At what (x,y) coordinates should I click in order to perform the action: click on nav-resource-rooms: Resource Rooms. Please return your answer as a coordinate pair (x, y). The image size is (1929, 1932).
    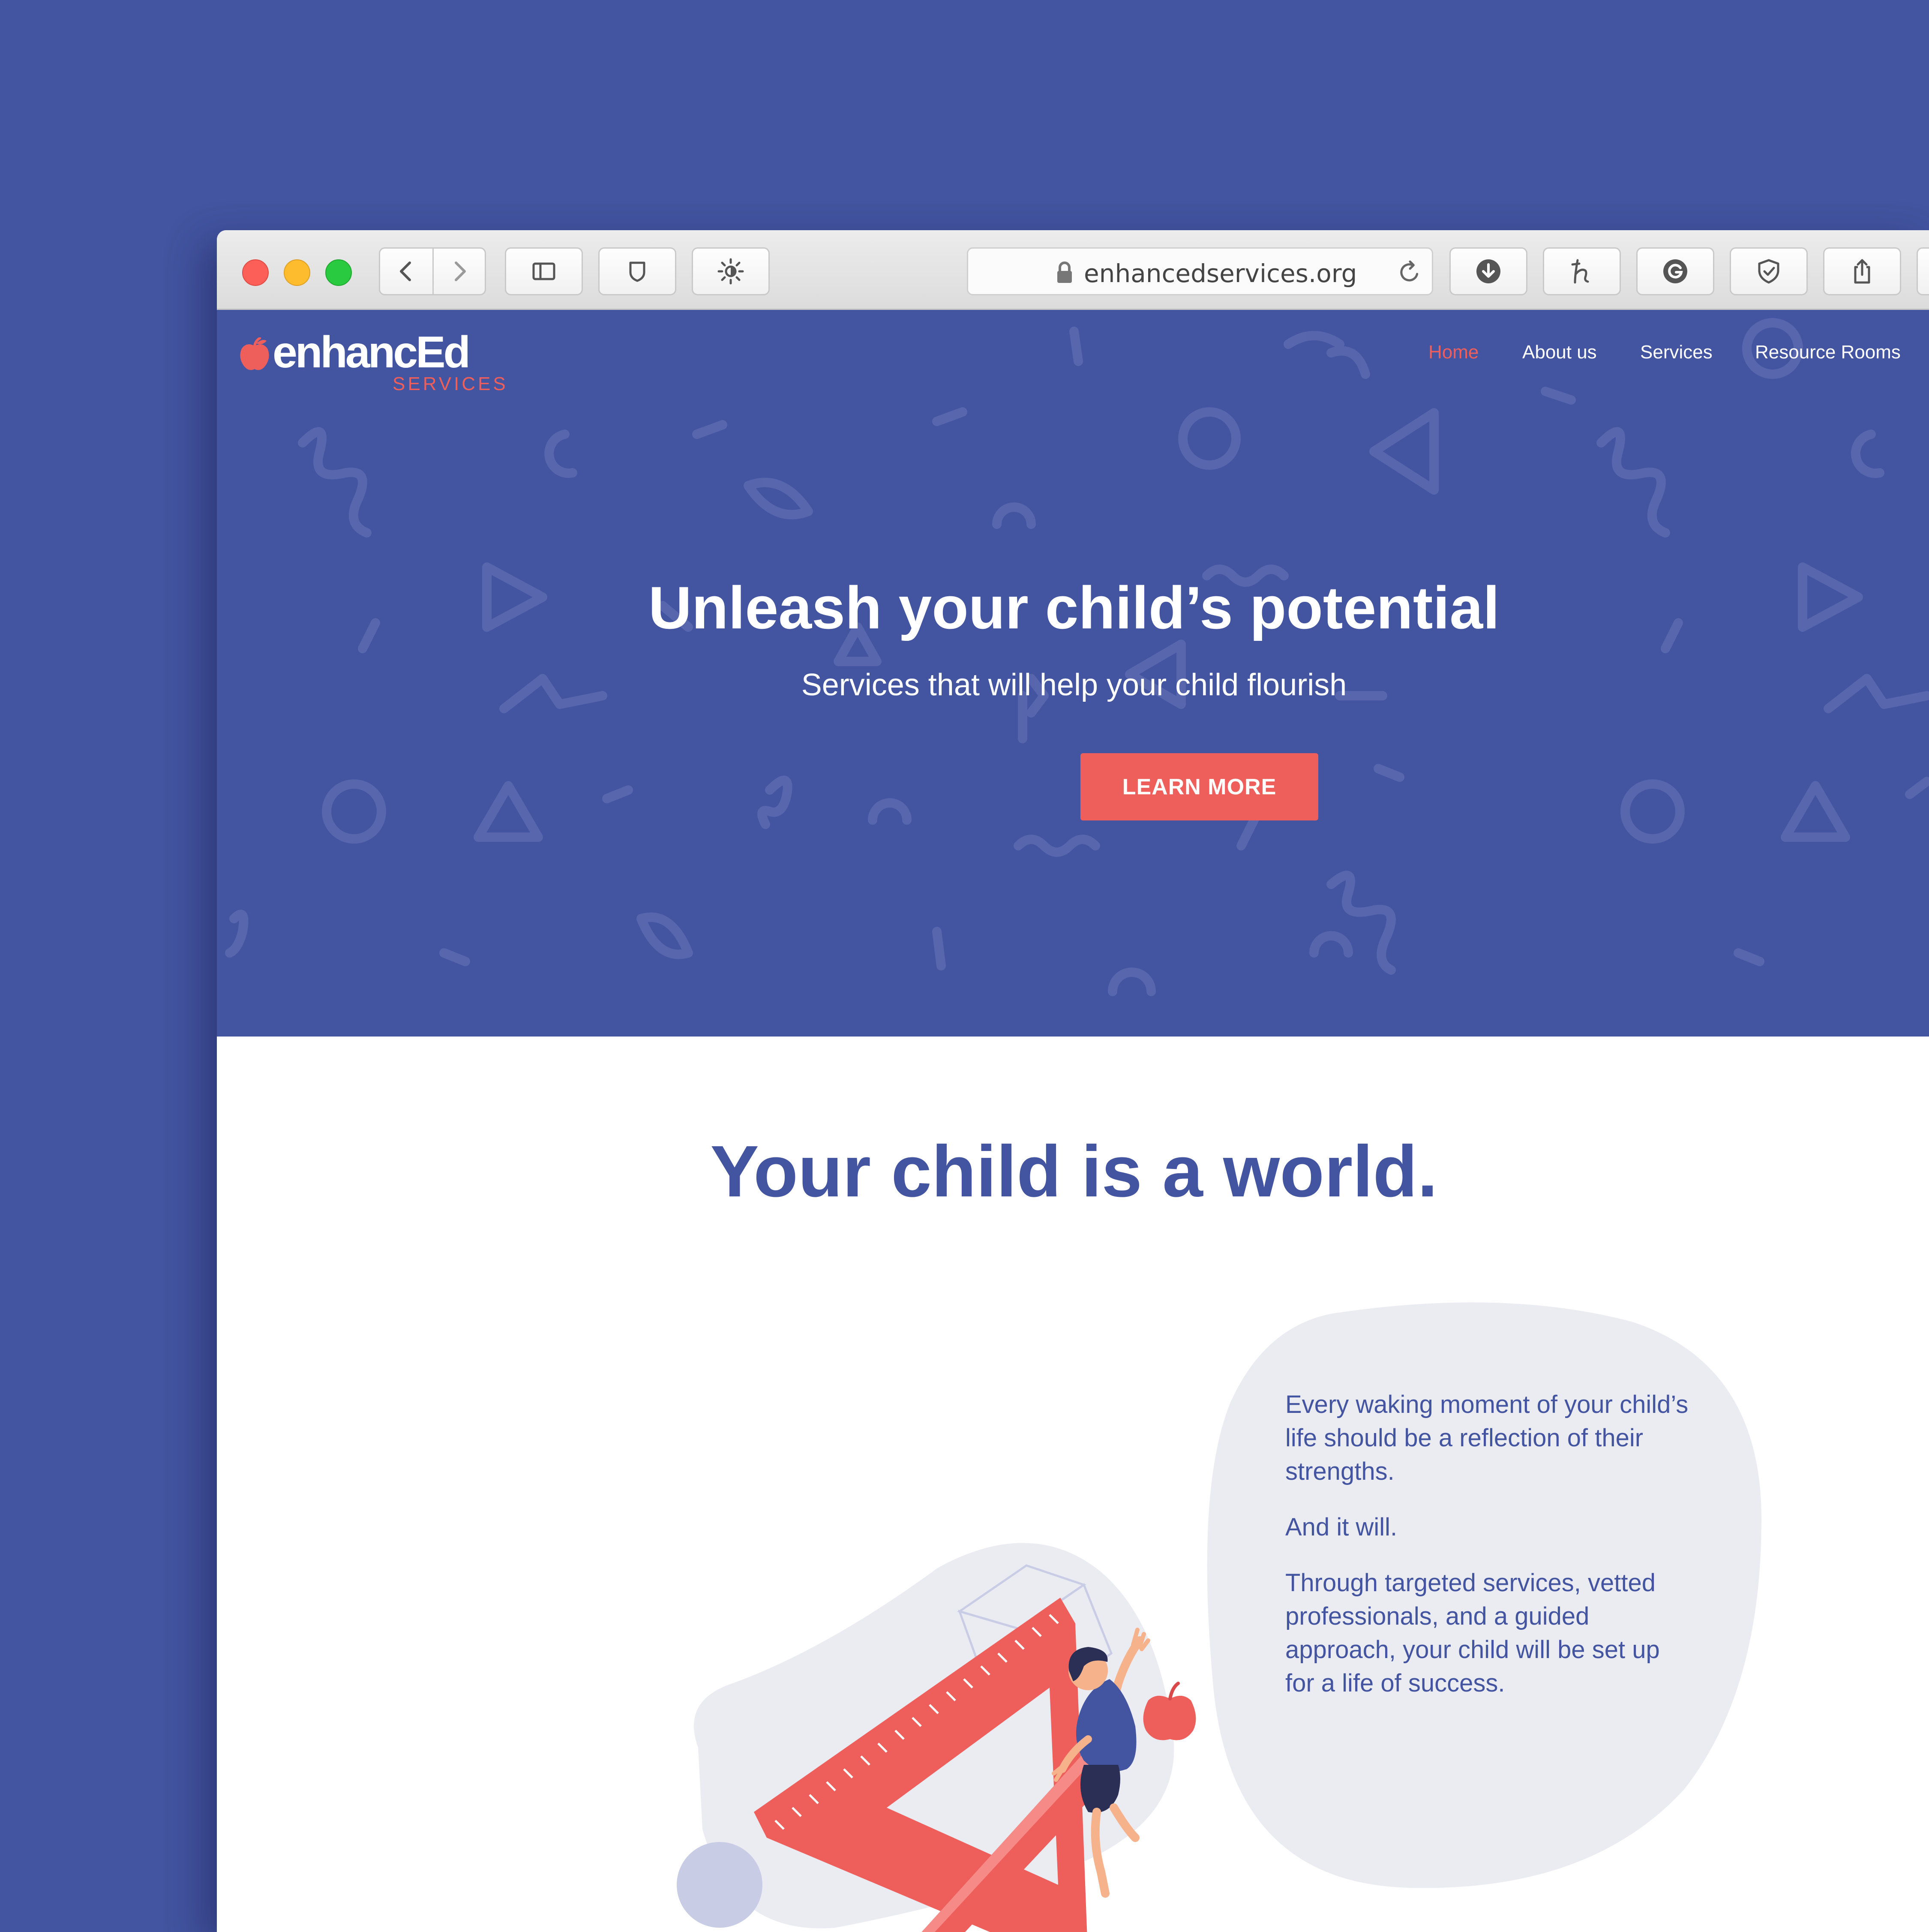
    Looking at the image, I should click on (1828, 352).